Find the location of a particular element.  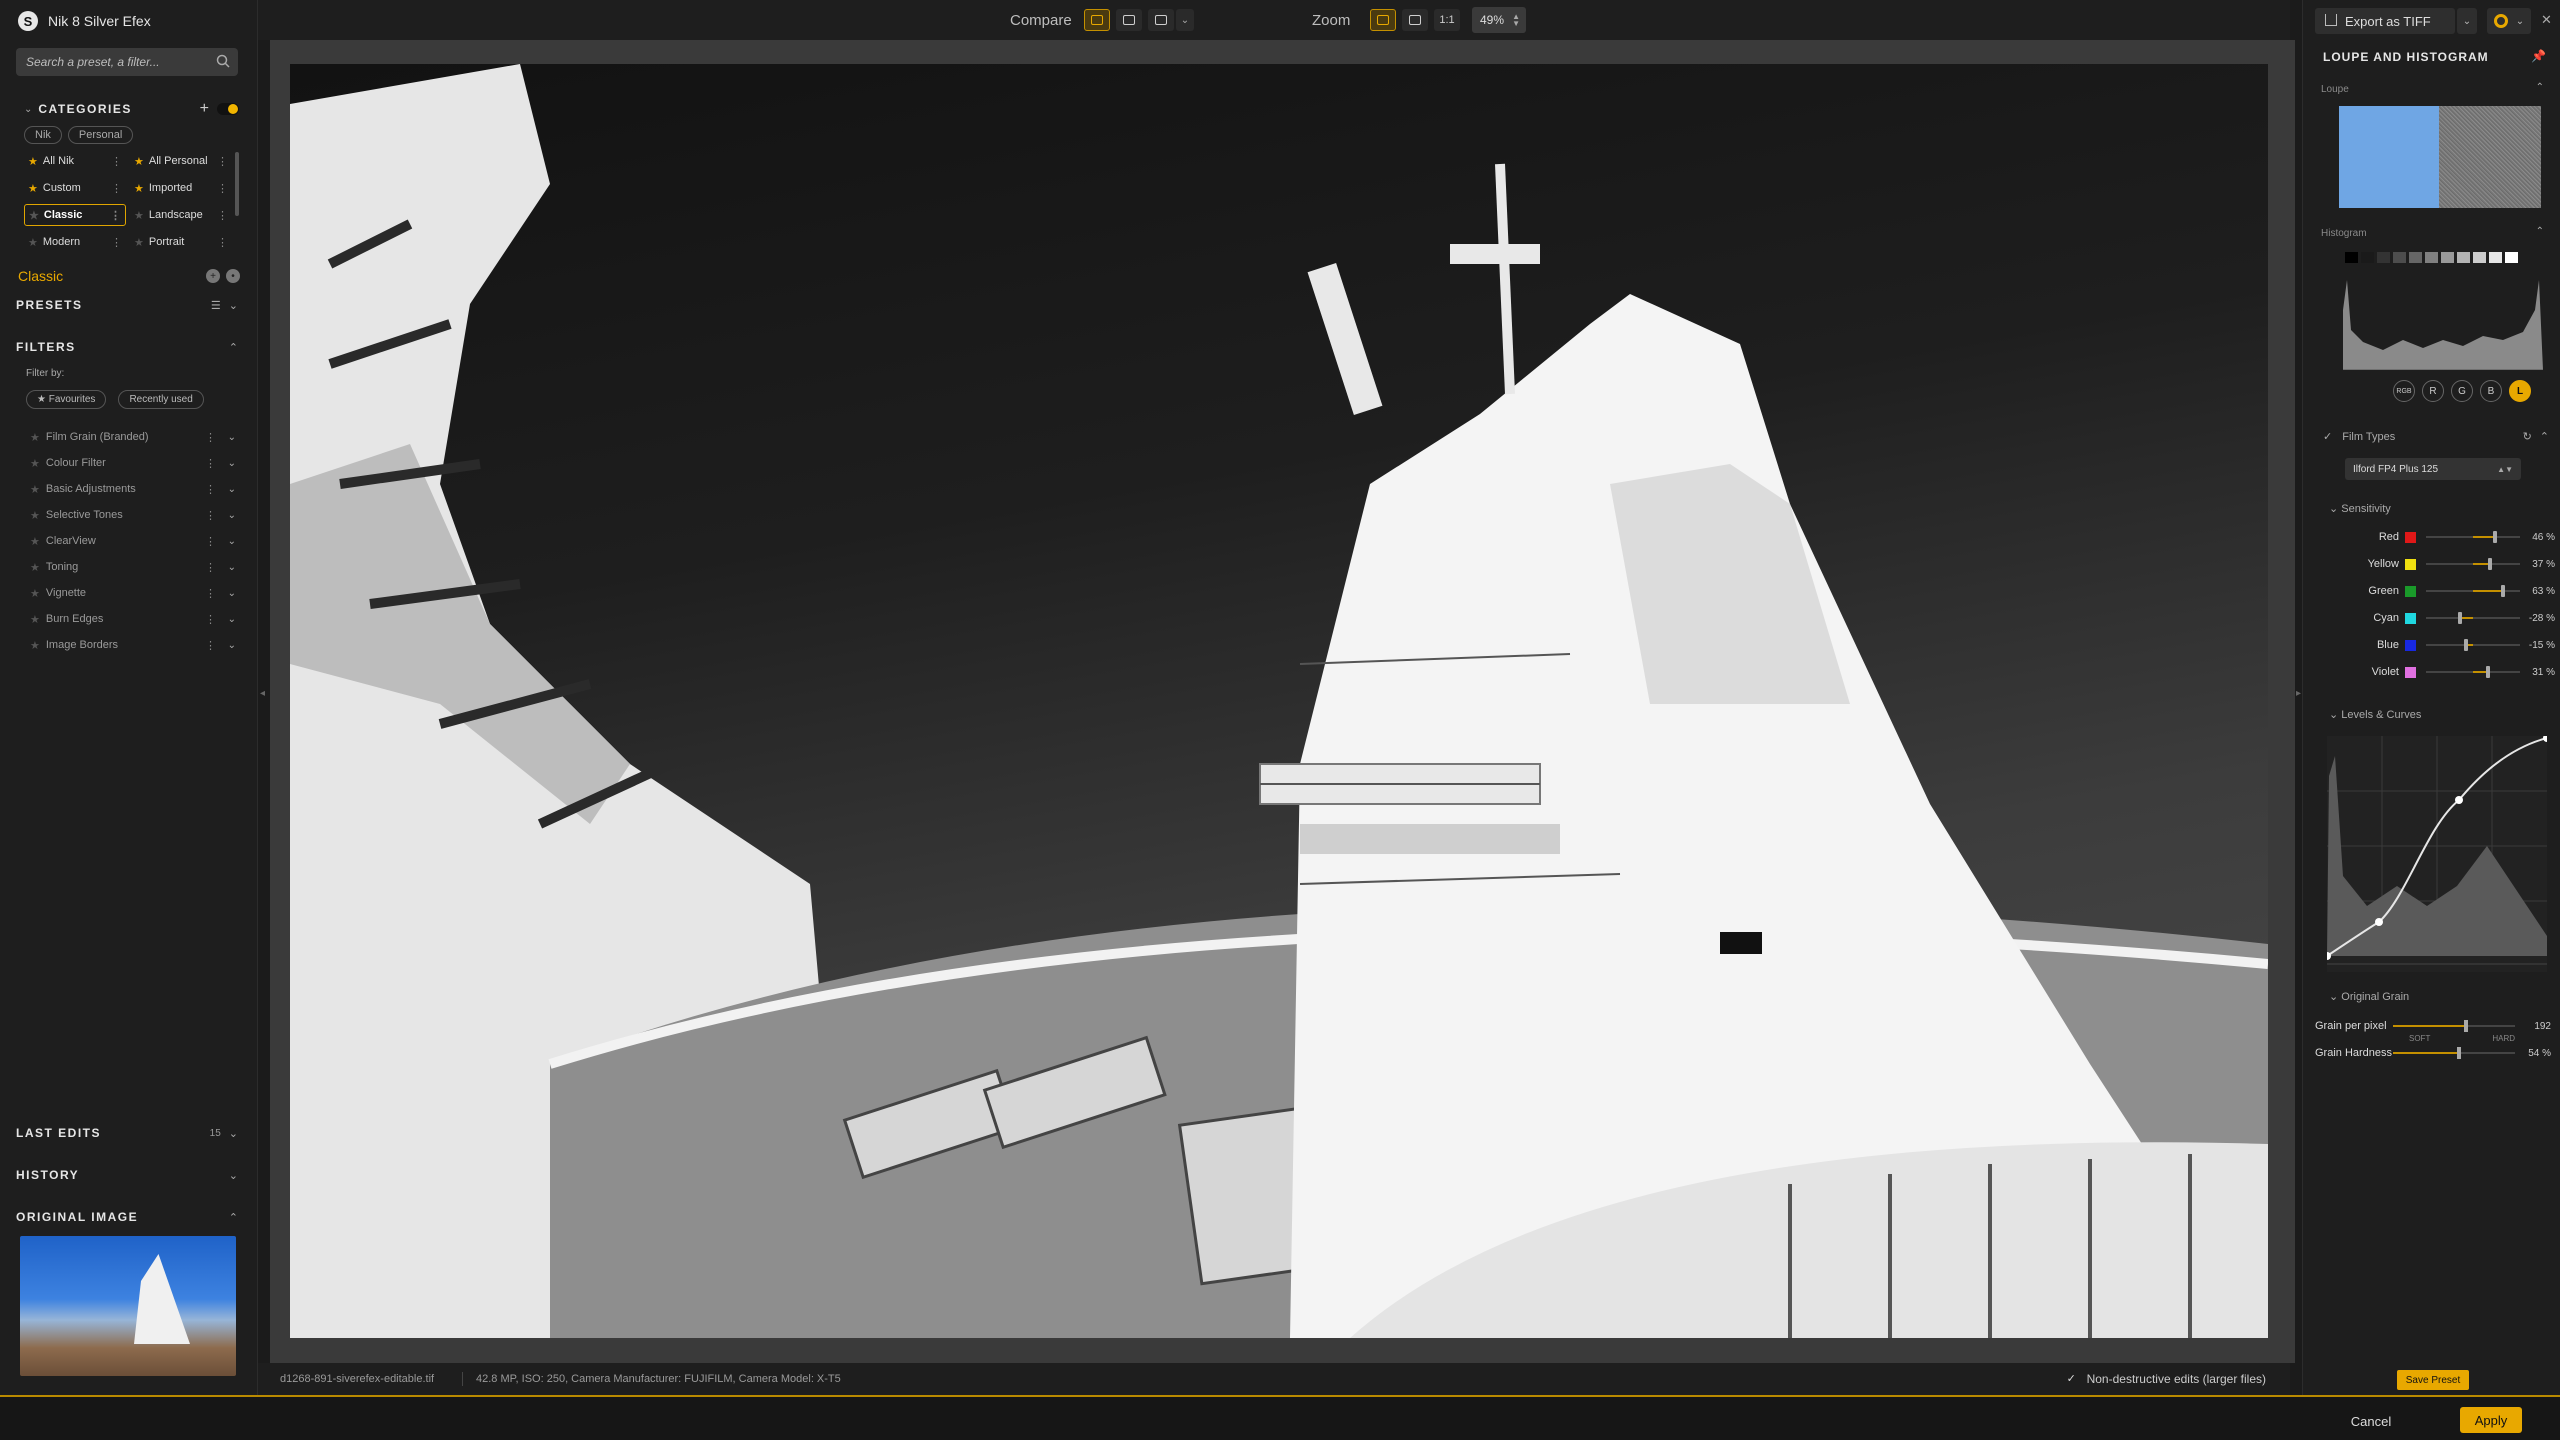

collapse-panel-icon: ✕ is located at coordinates (2546, 20).